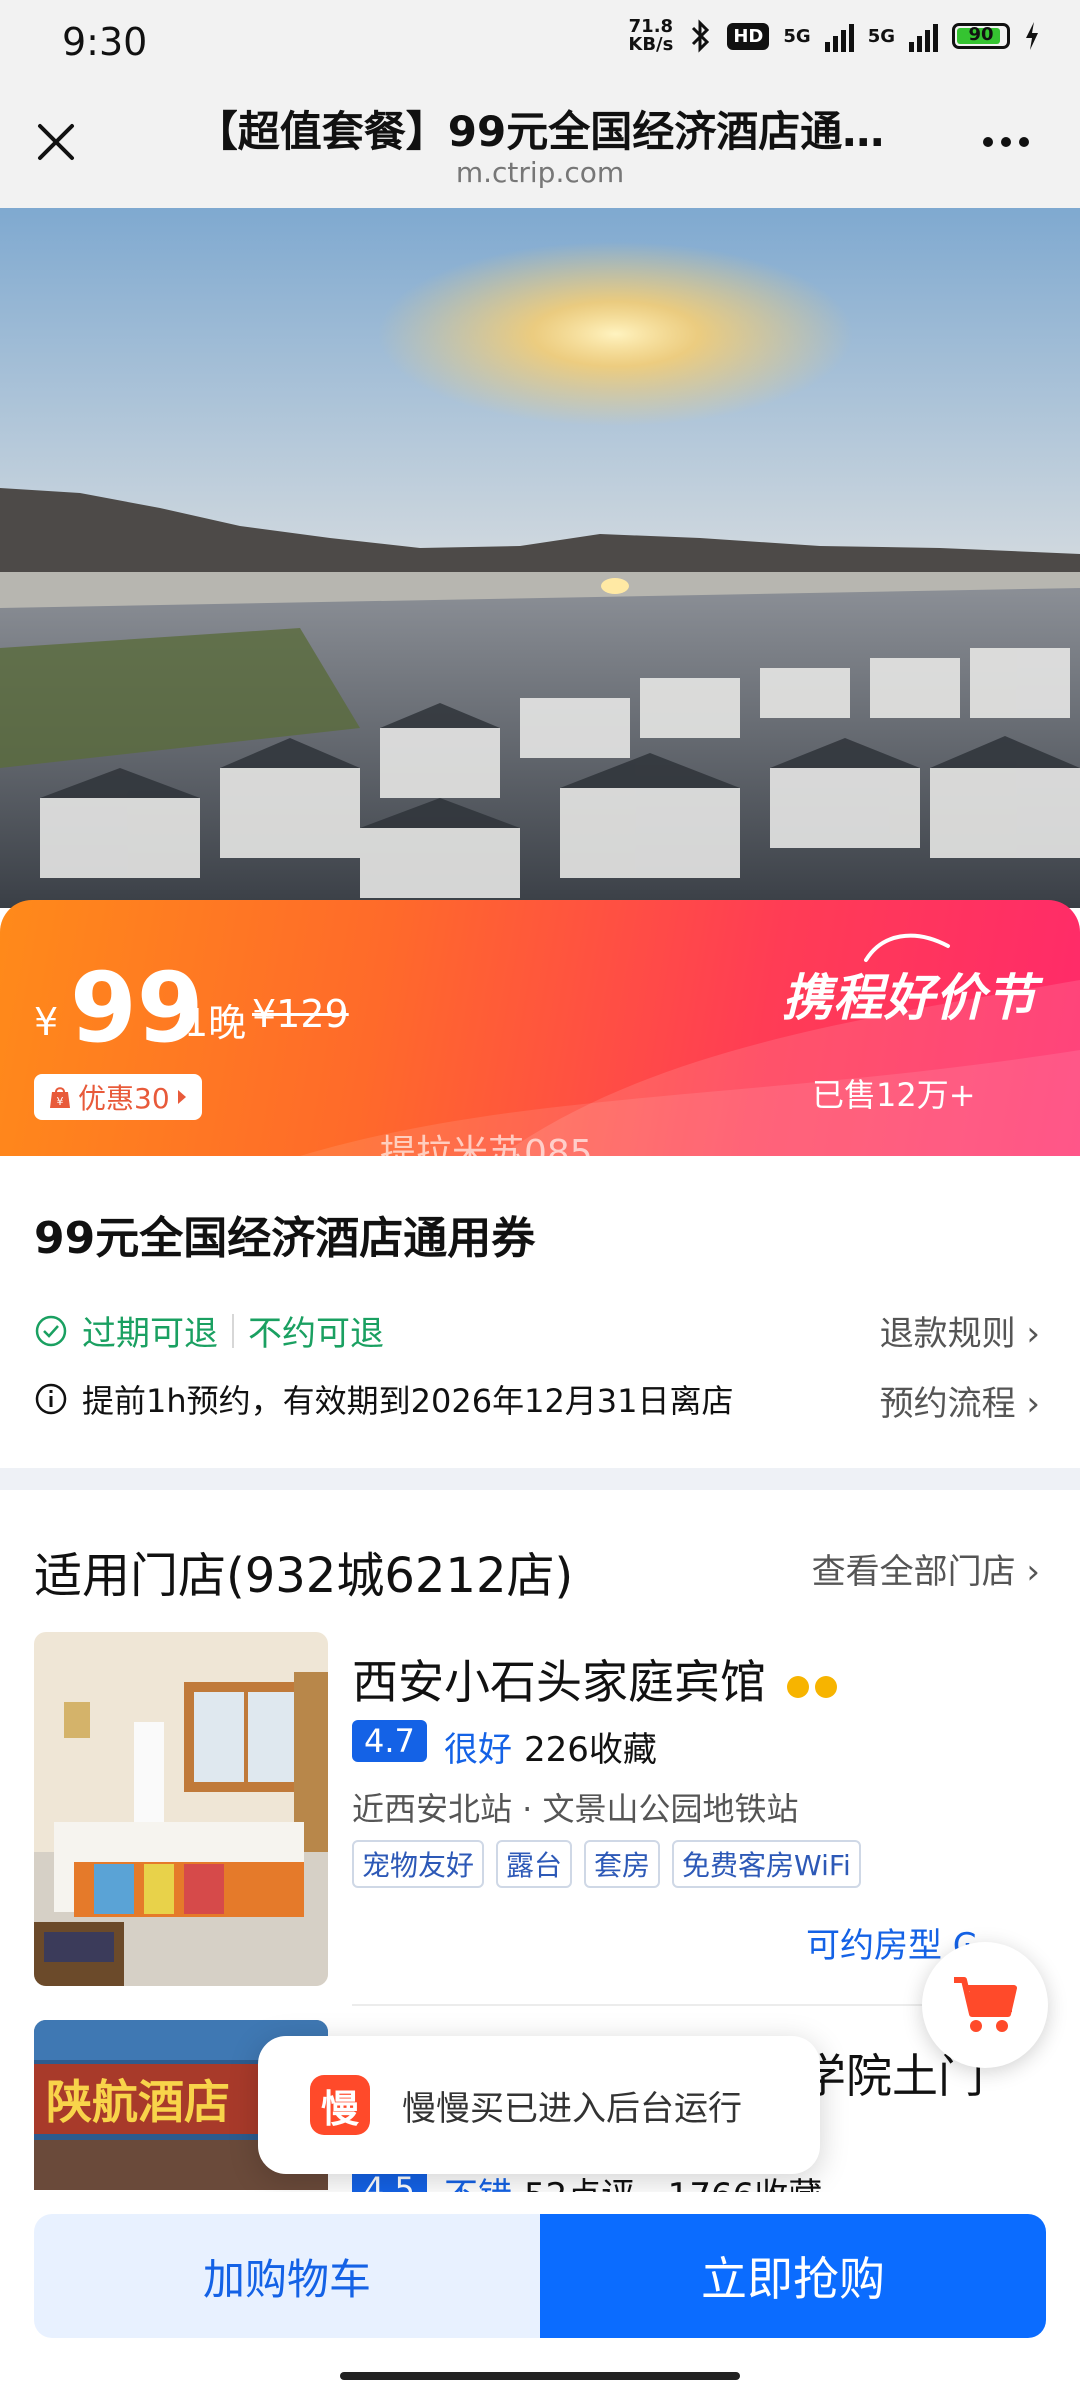 Image resolution: width=1080 pixels, height=2400 pixels. Describe the element at coordinates (233, 1330) in the screenshot. I see `tag-divider` at that location.